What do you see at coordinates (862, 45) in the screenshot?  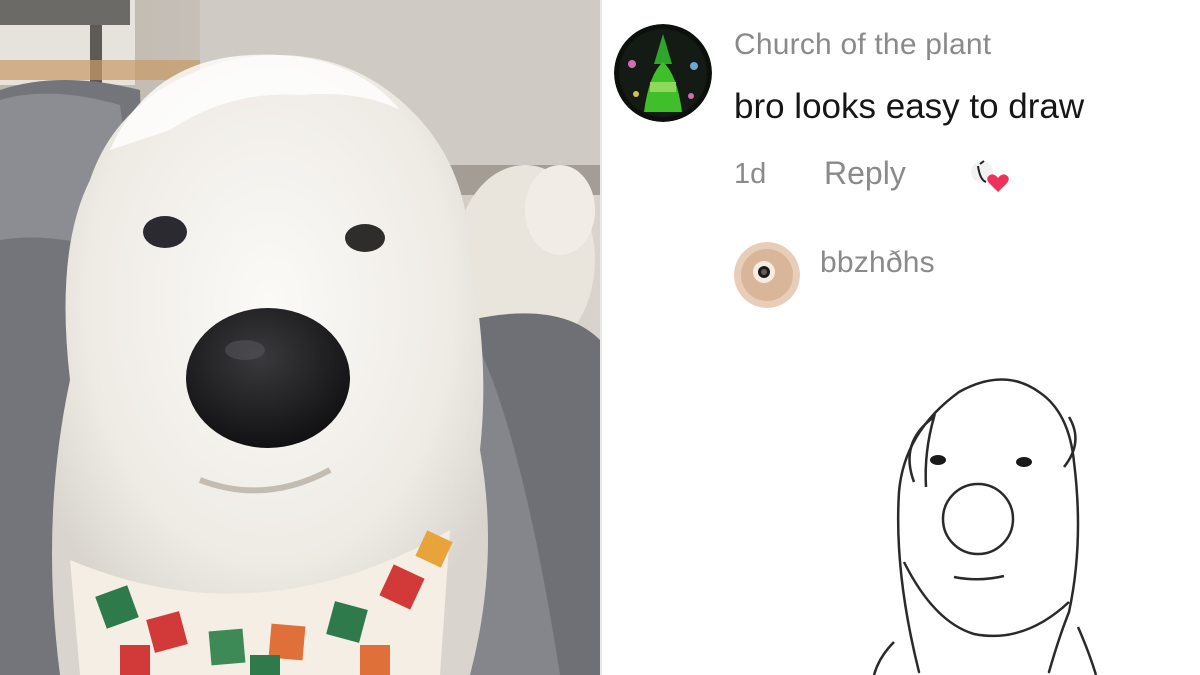 I see `commenter-username: Church of the plant` at bounding box center [862, 45].